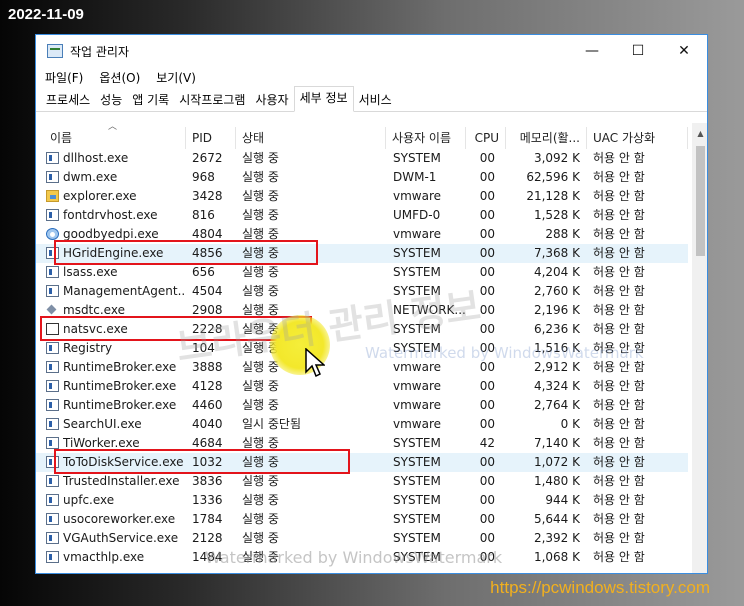  Describe the element at coordinates (207, 367) in the screenshot. I see `cell-pid: 3888` at that location.